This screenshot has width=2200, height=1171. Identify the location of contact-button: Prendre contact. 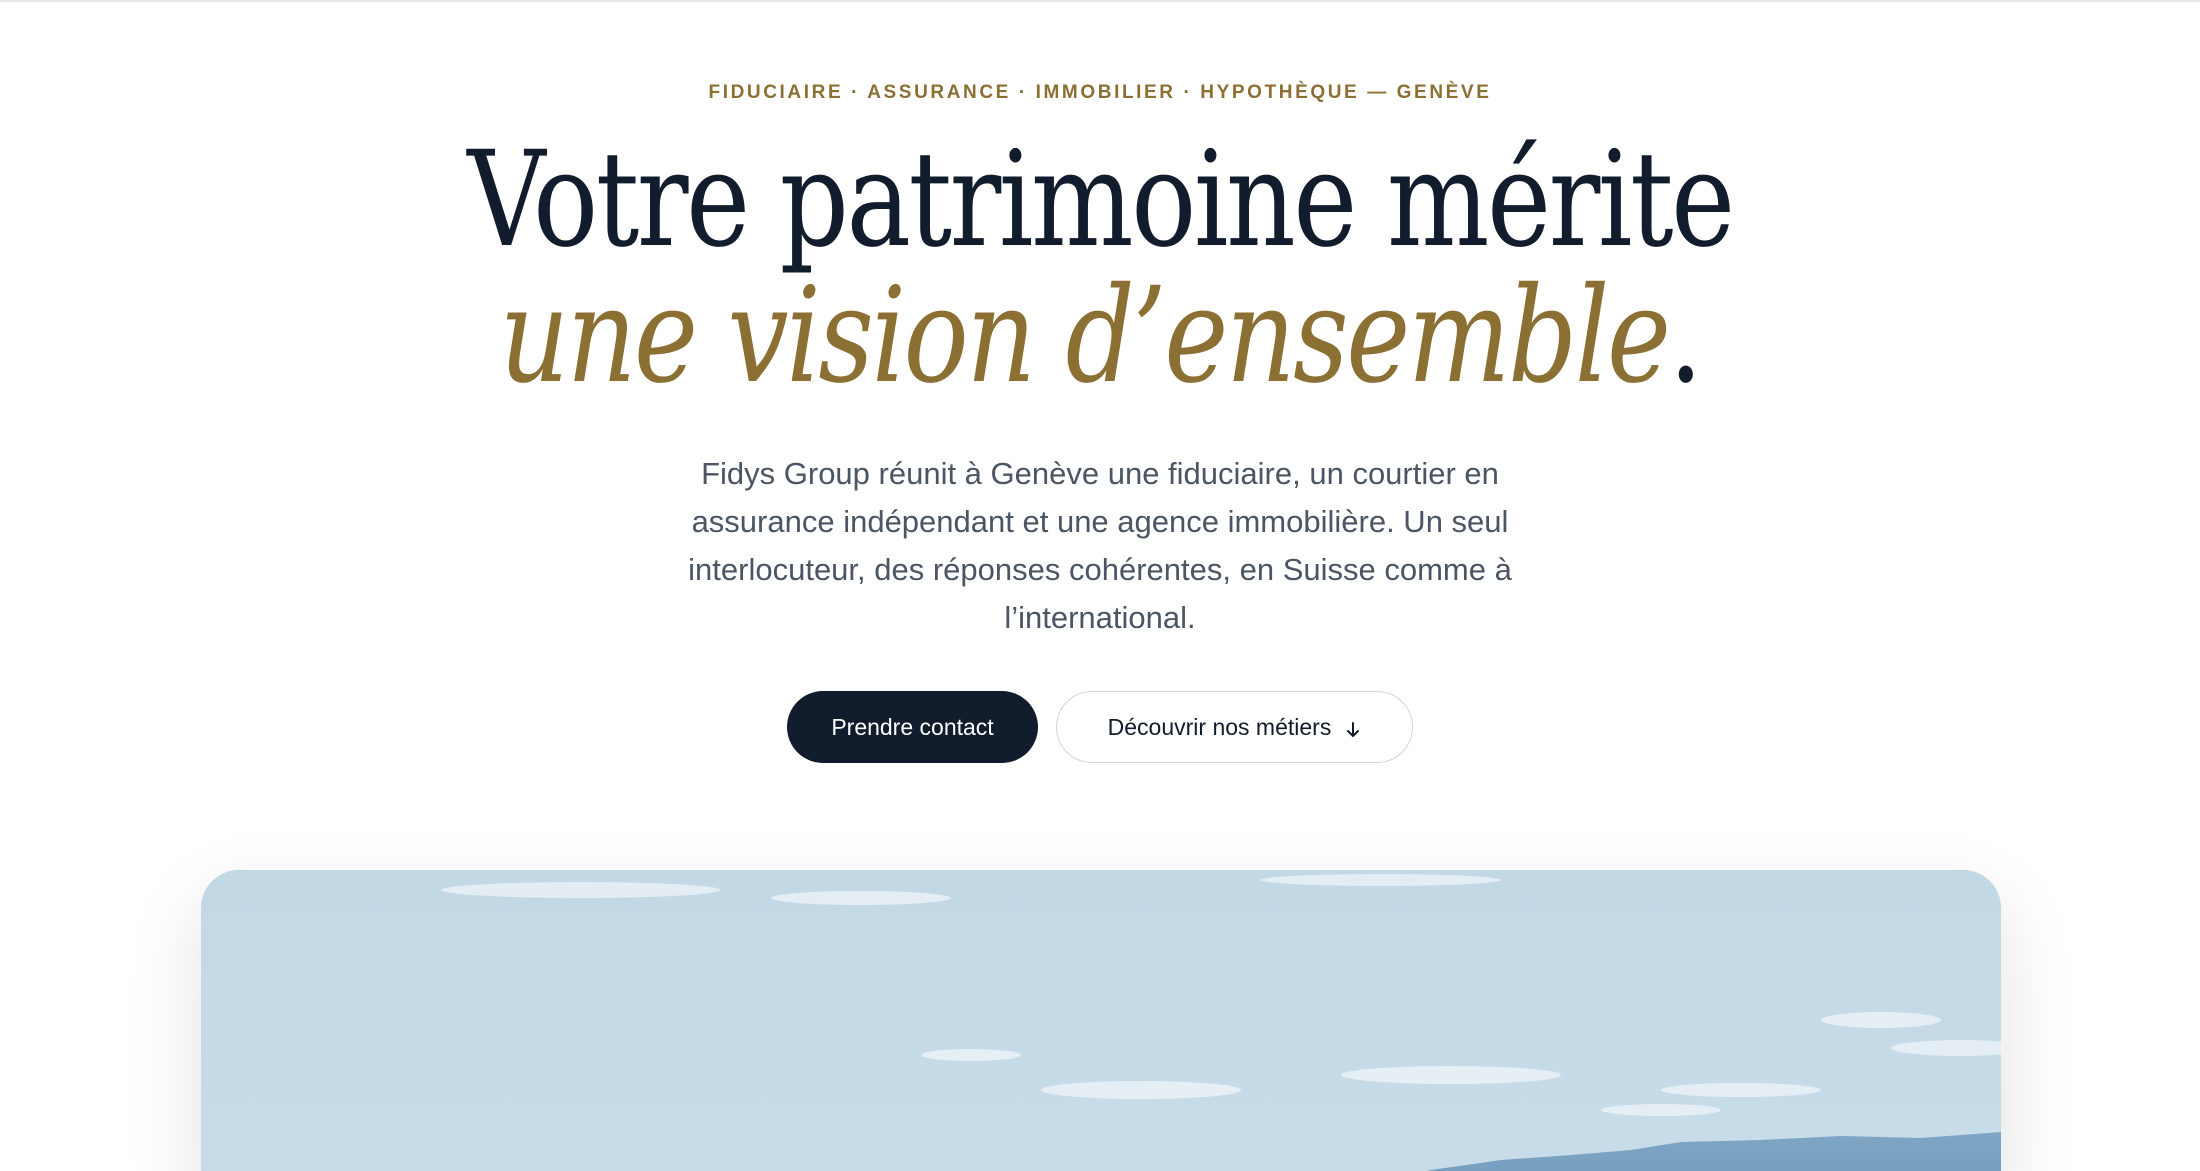
(912, 727).